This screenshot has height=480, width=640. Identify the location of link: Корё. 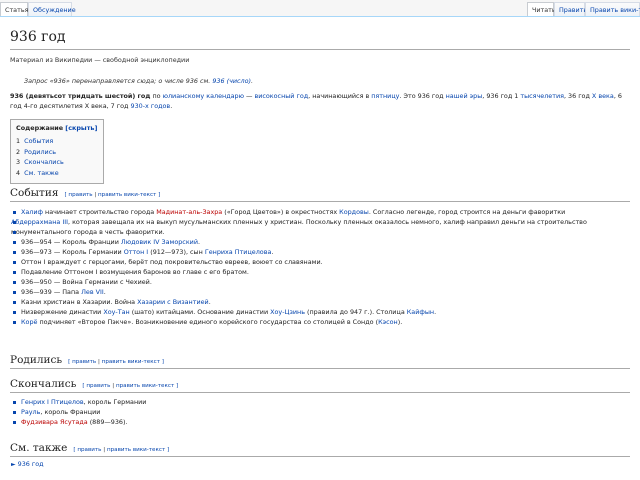
(29, 322).